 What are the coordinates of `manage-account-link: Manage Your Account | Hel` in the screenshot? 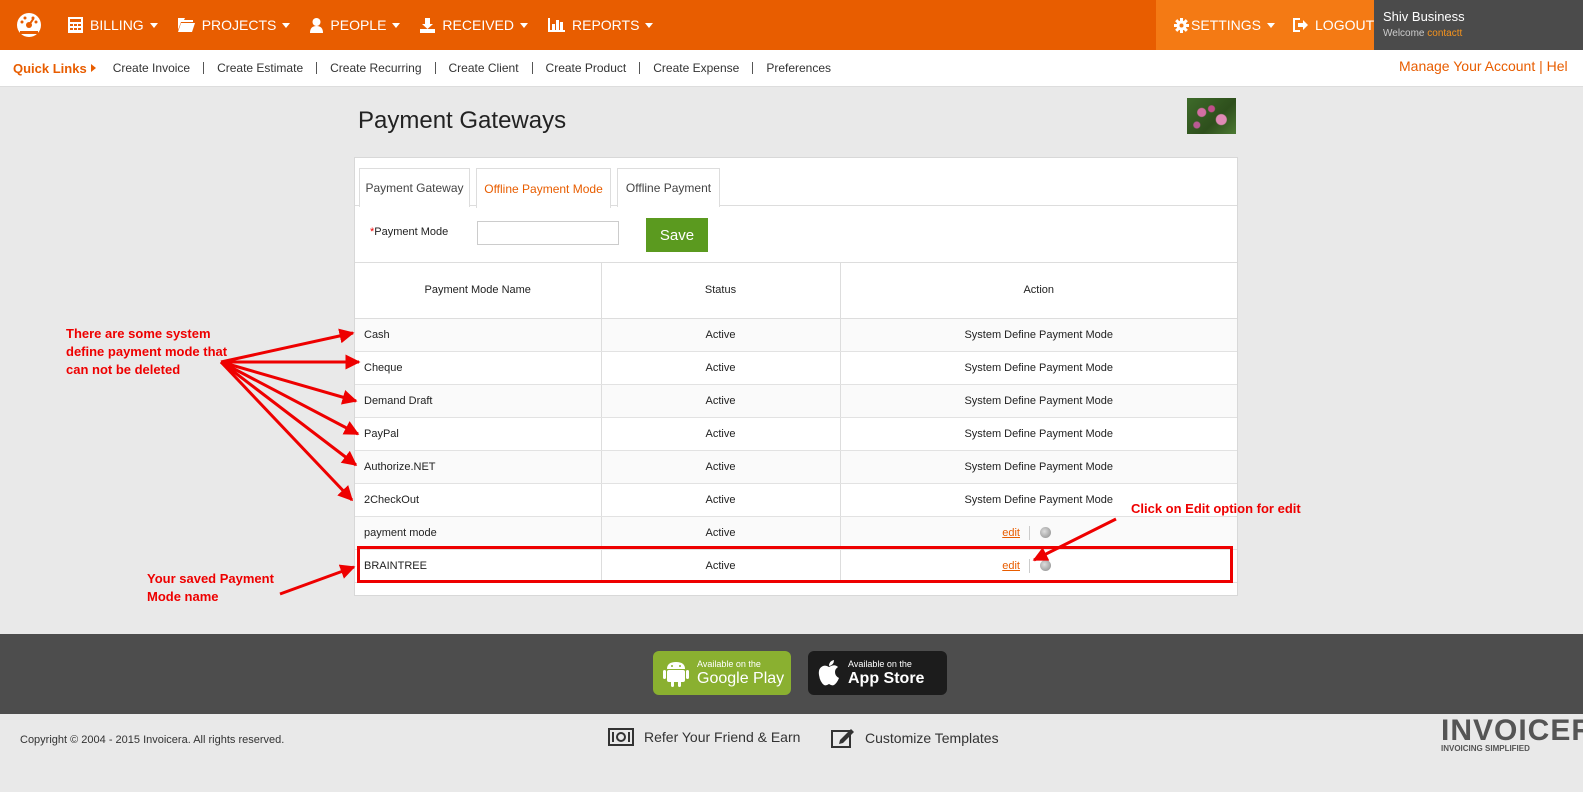 It's located at (1483, 66).